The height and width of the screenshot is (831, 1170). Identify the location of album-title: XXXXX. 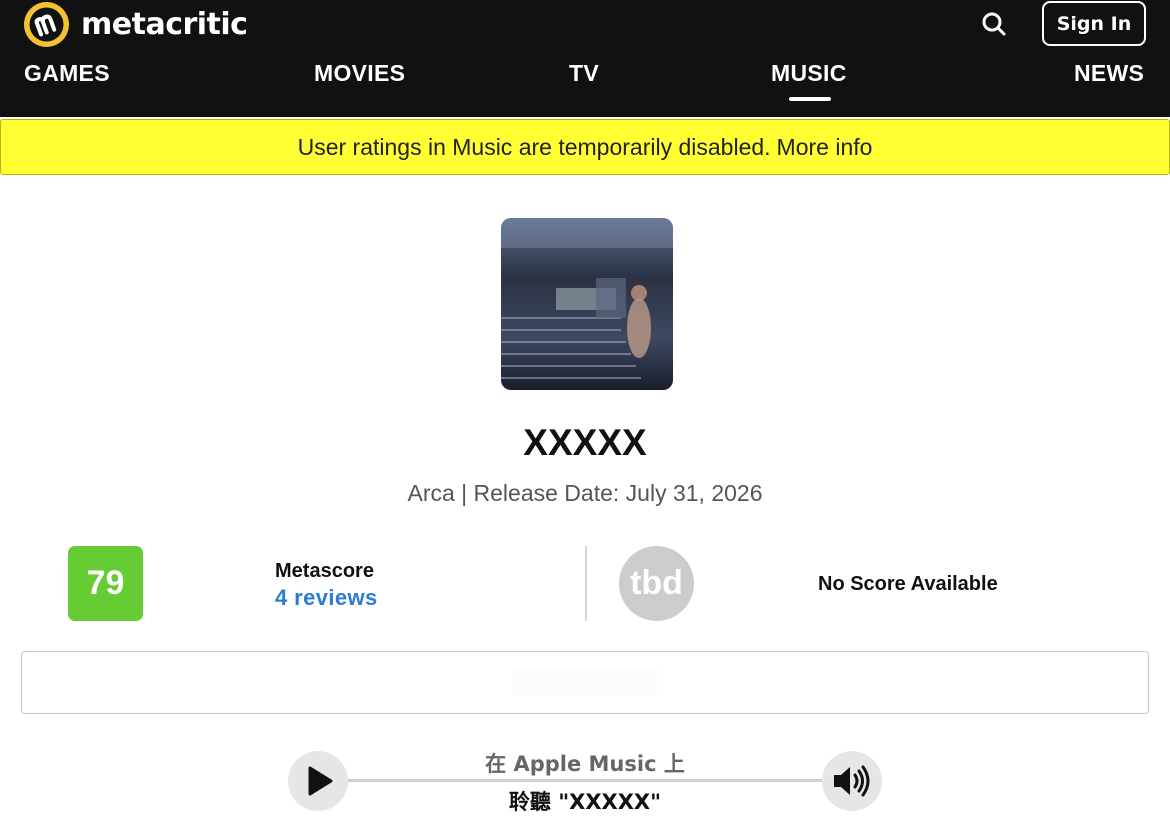
(585, 442).